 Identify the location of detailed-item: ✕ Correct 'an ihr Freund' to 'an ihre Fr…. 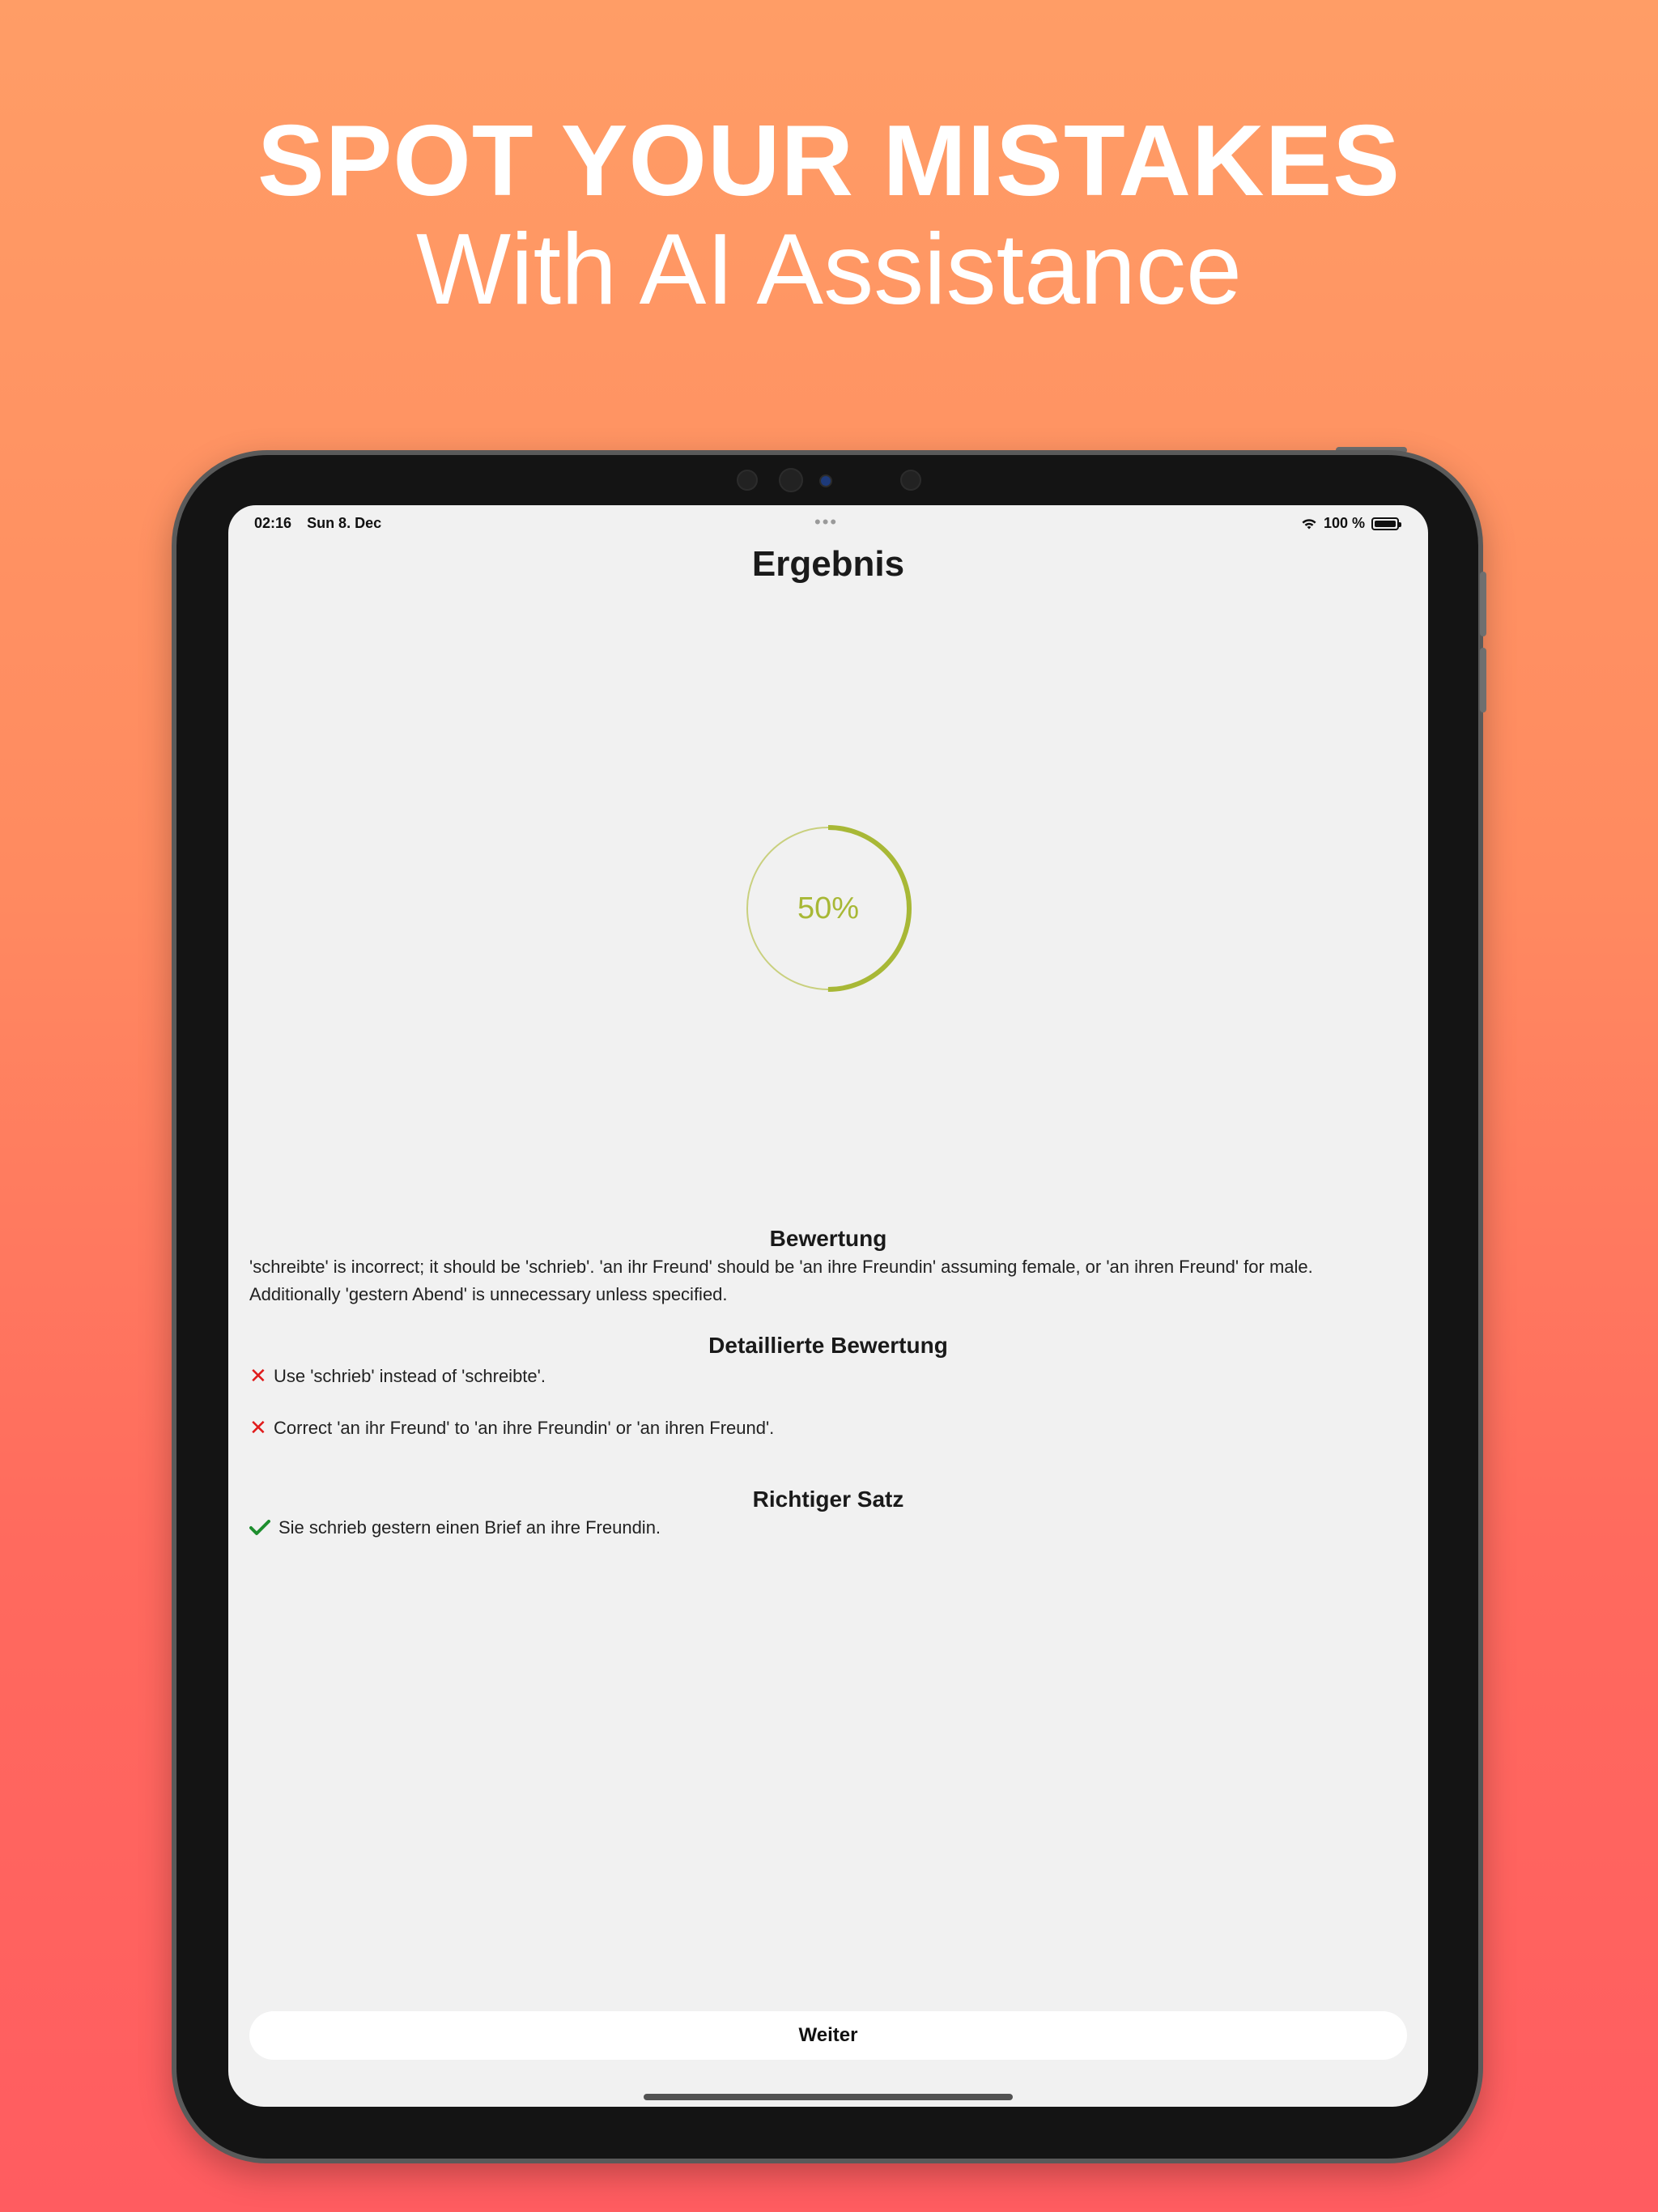
(511, 1428).